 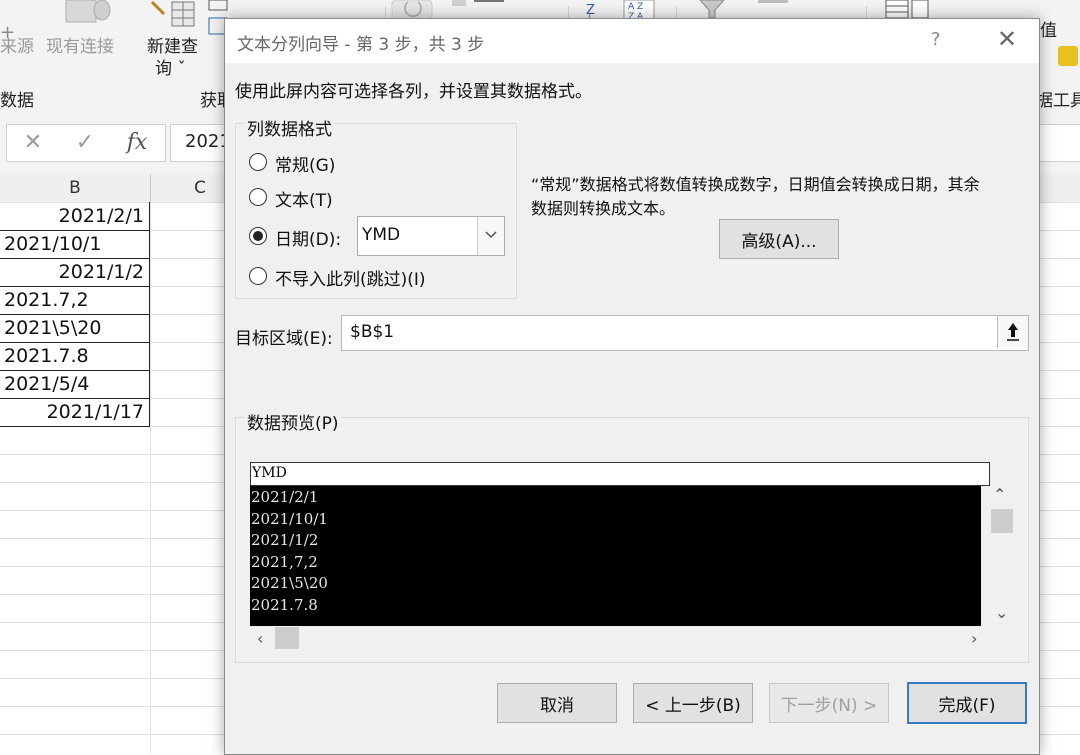 What do you see at coordinates (285, 497) in the screenshot?
I see `preview-row: 2021/2/1` at bounding box center [285, 497].